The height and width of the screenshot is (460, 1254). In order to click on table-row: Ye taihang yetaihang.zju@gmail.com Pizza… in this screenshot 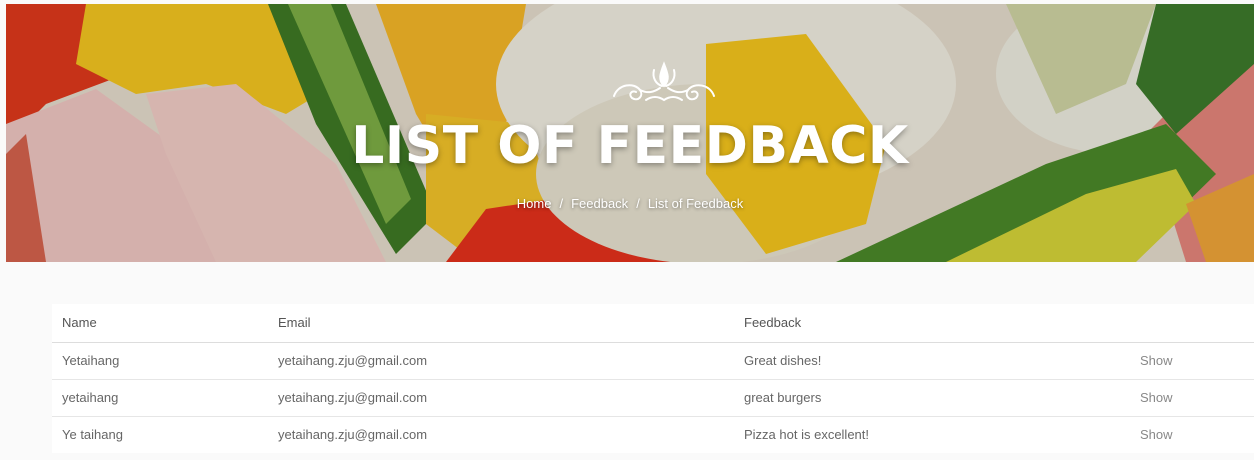, I will do `click(653, 434)`.